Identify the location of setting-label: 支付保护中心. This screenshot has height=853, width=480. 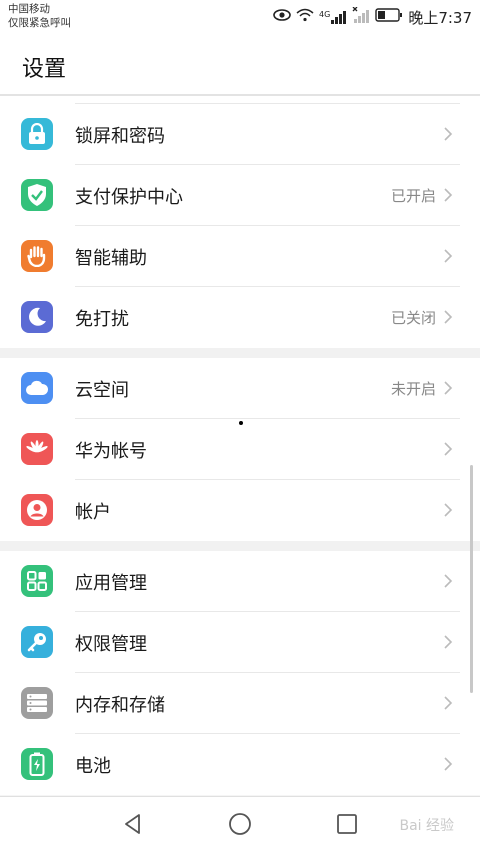
(129, 197).